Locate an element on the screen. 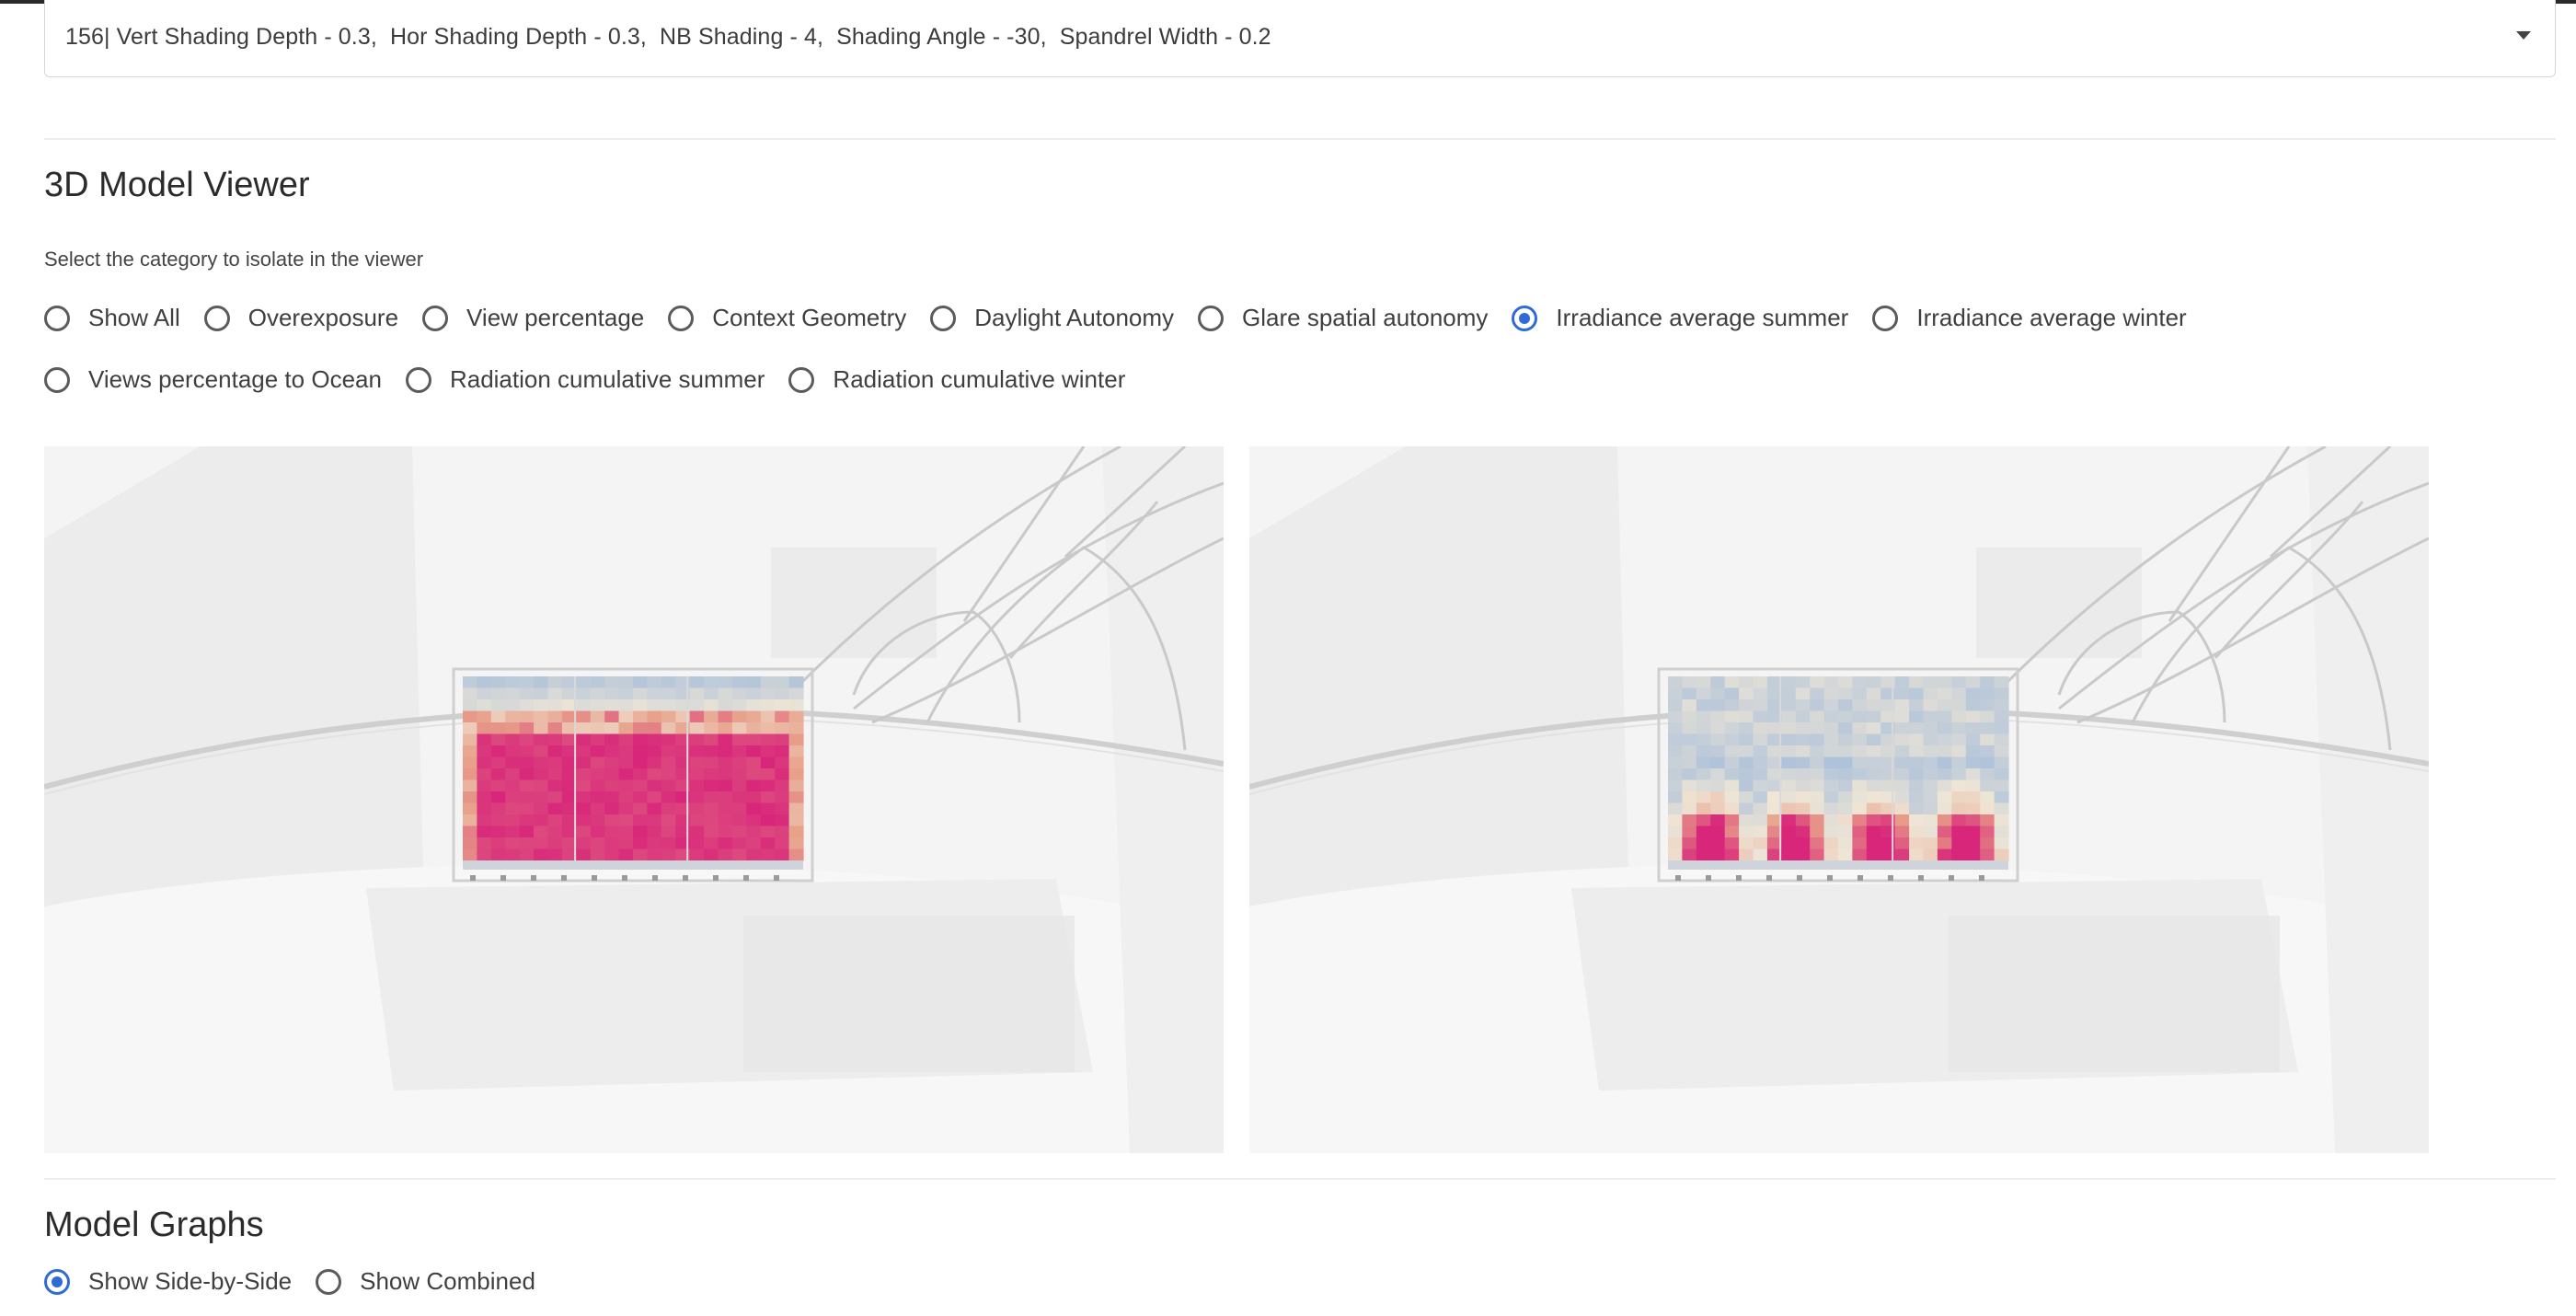 This screenshot has height=1316, width=2576. radio-label: Radiation cumulative summer is located at coordinates (607, 379).